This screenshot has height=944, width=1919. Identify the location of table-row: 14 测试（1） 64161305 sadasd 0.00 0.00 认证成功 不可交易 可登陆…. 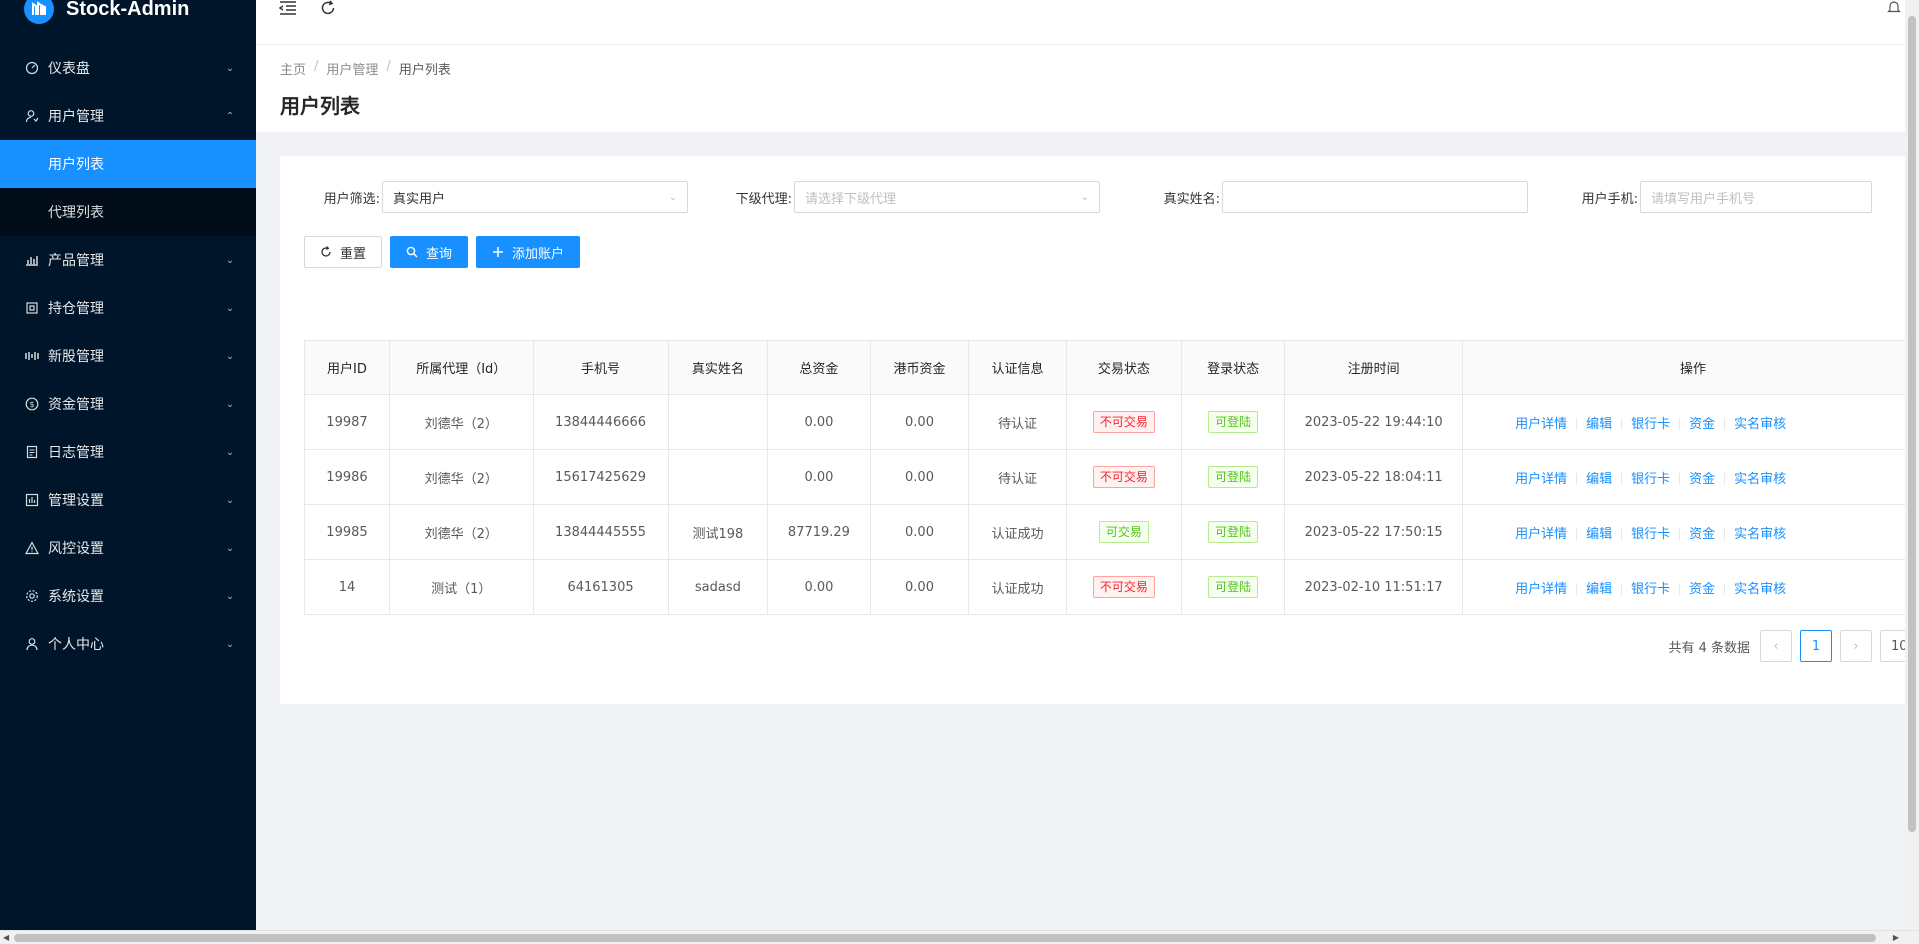
(1111, 587).